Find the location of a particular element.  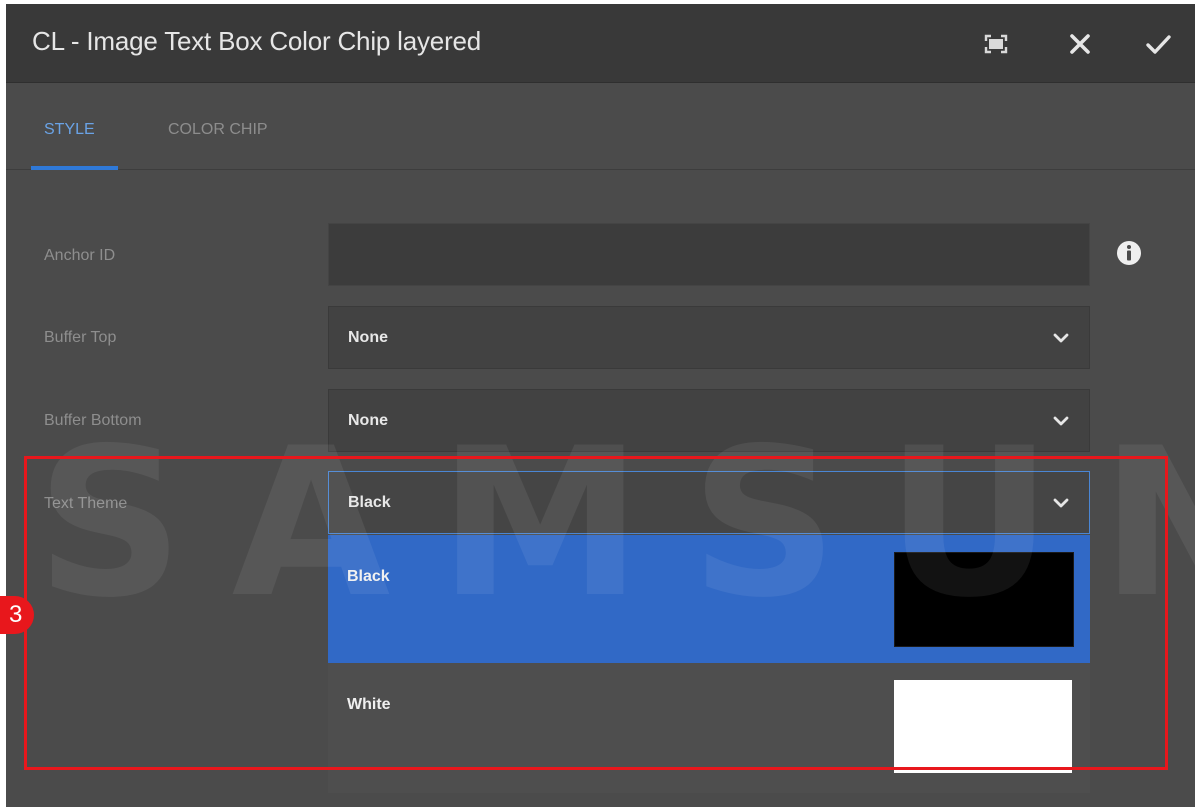

close-button is located at coordinates (1080, 44).